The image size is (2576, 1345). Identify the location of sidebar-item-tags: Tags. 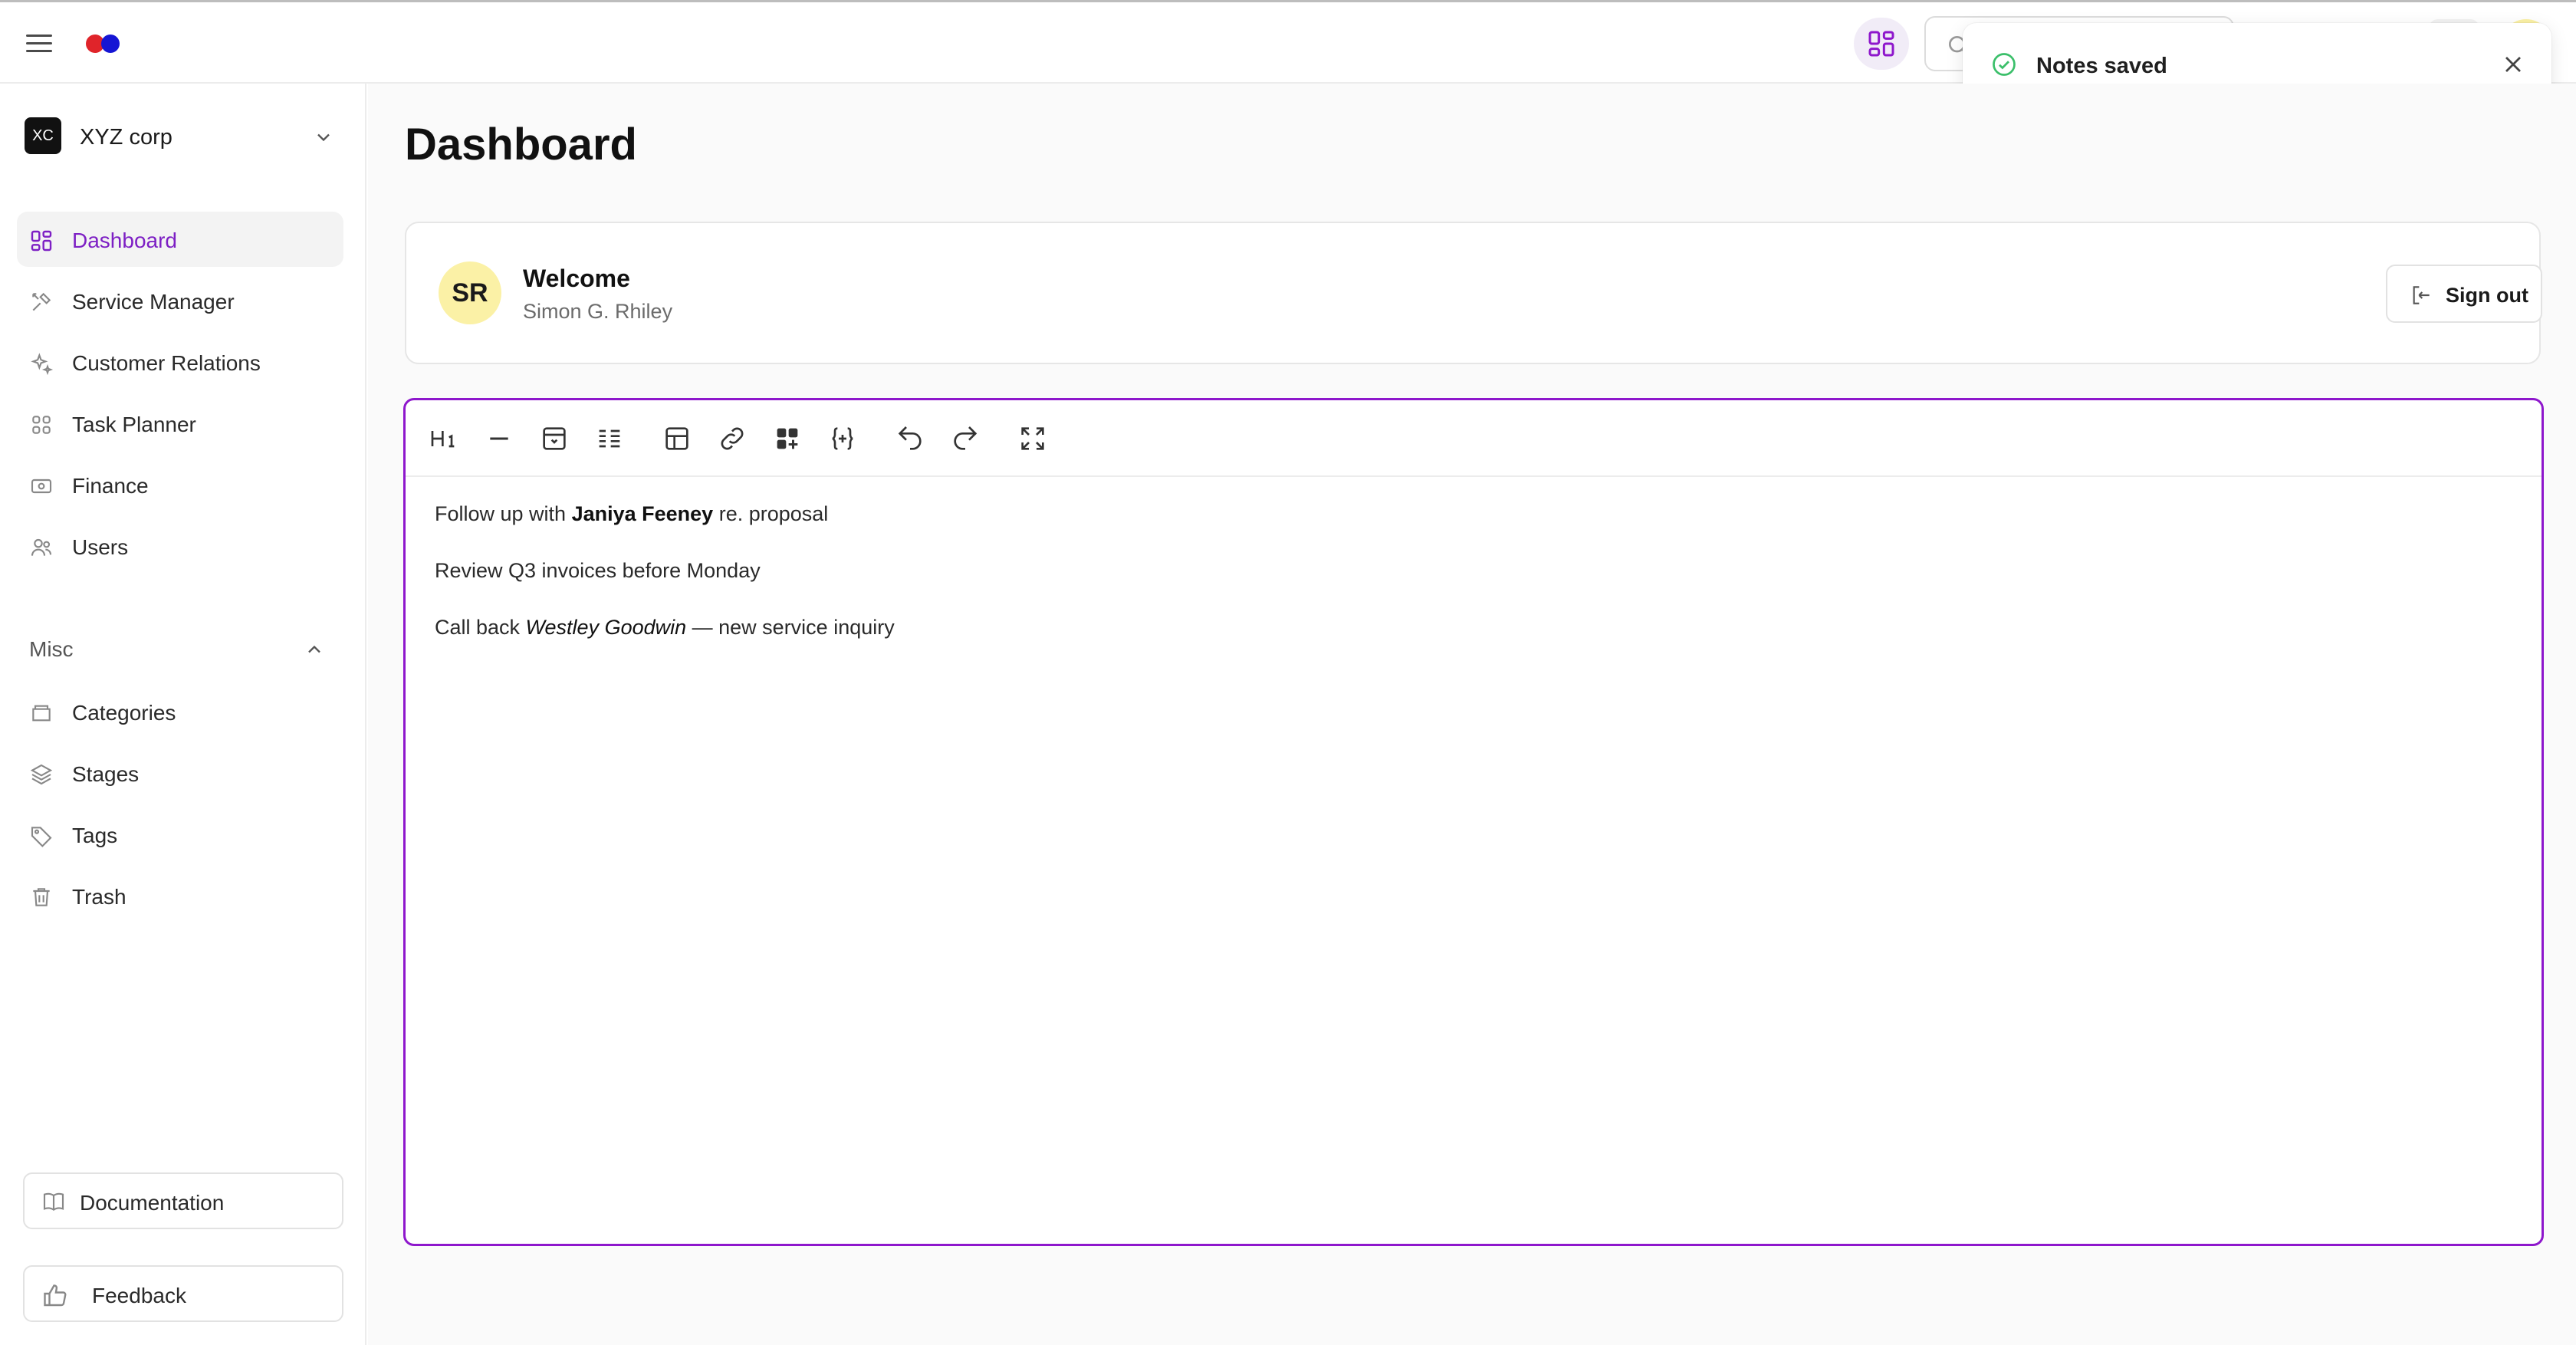
(180, 834).